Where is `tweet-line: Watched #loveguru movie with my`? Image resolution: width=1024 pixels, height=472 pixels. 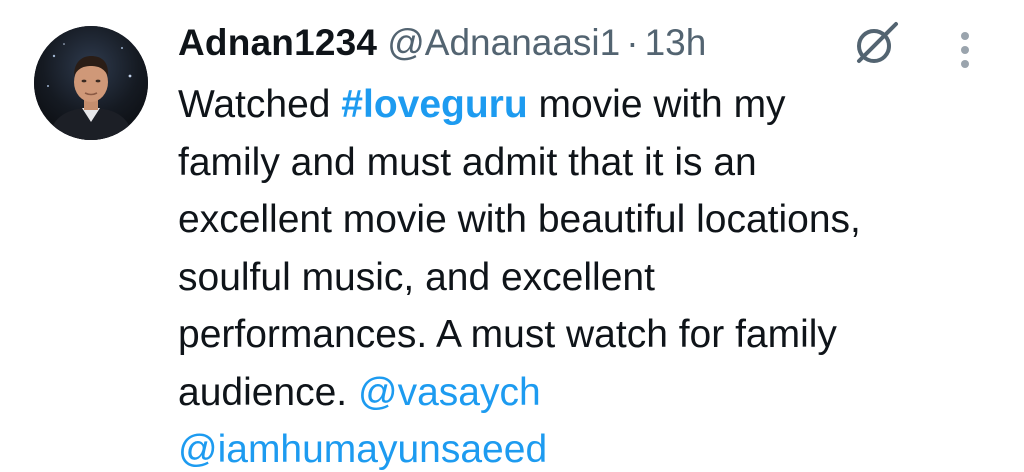 tweet-line: Watched #loveguru movie with my is located at coordinates (588, 105).